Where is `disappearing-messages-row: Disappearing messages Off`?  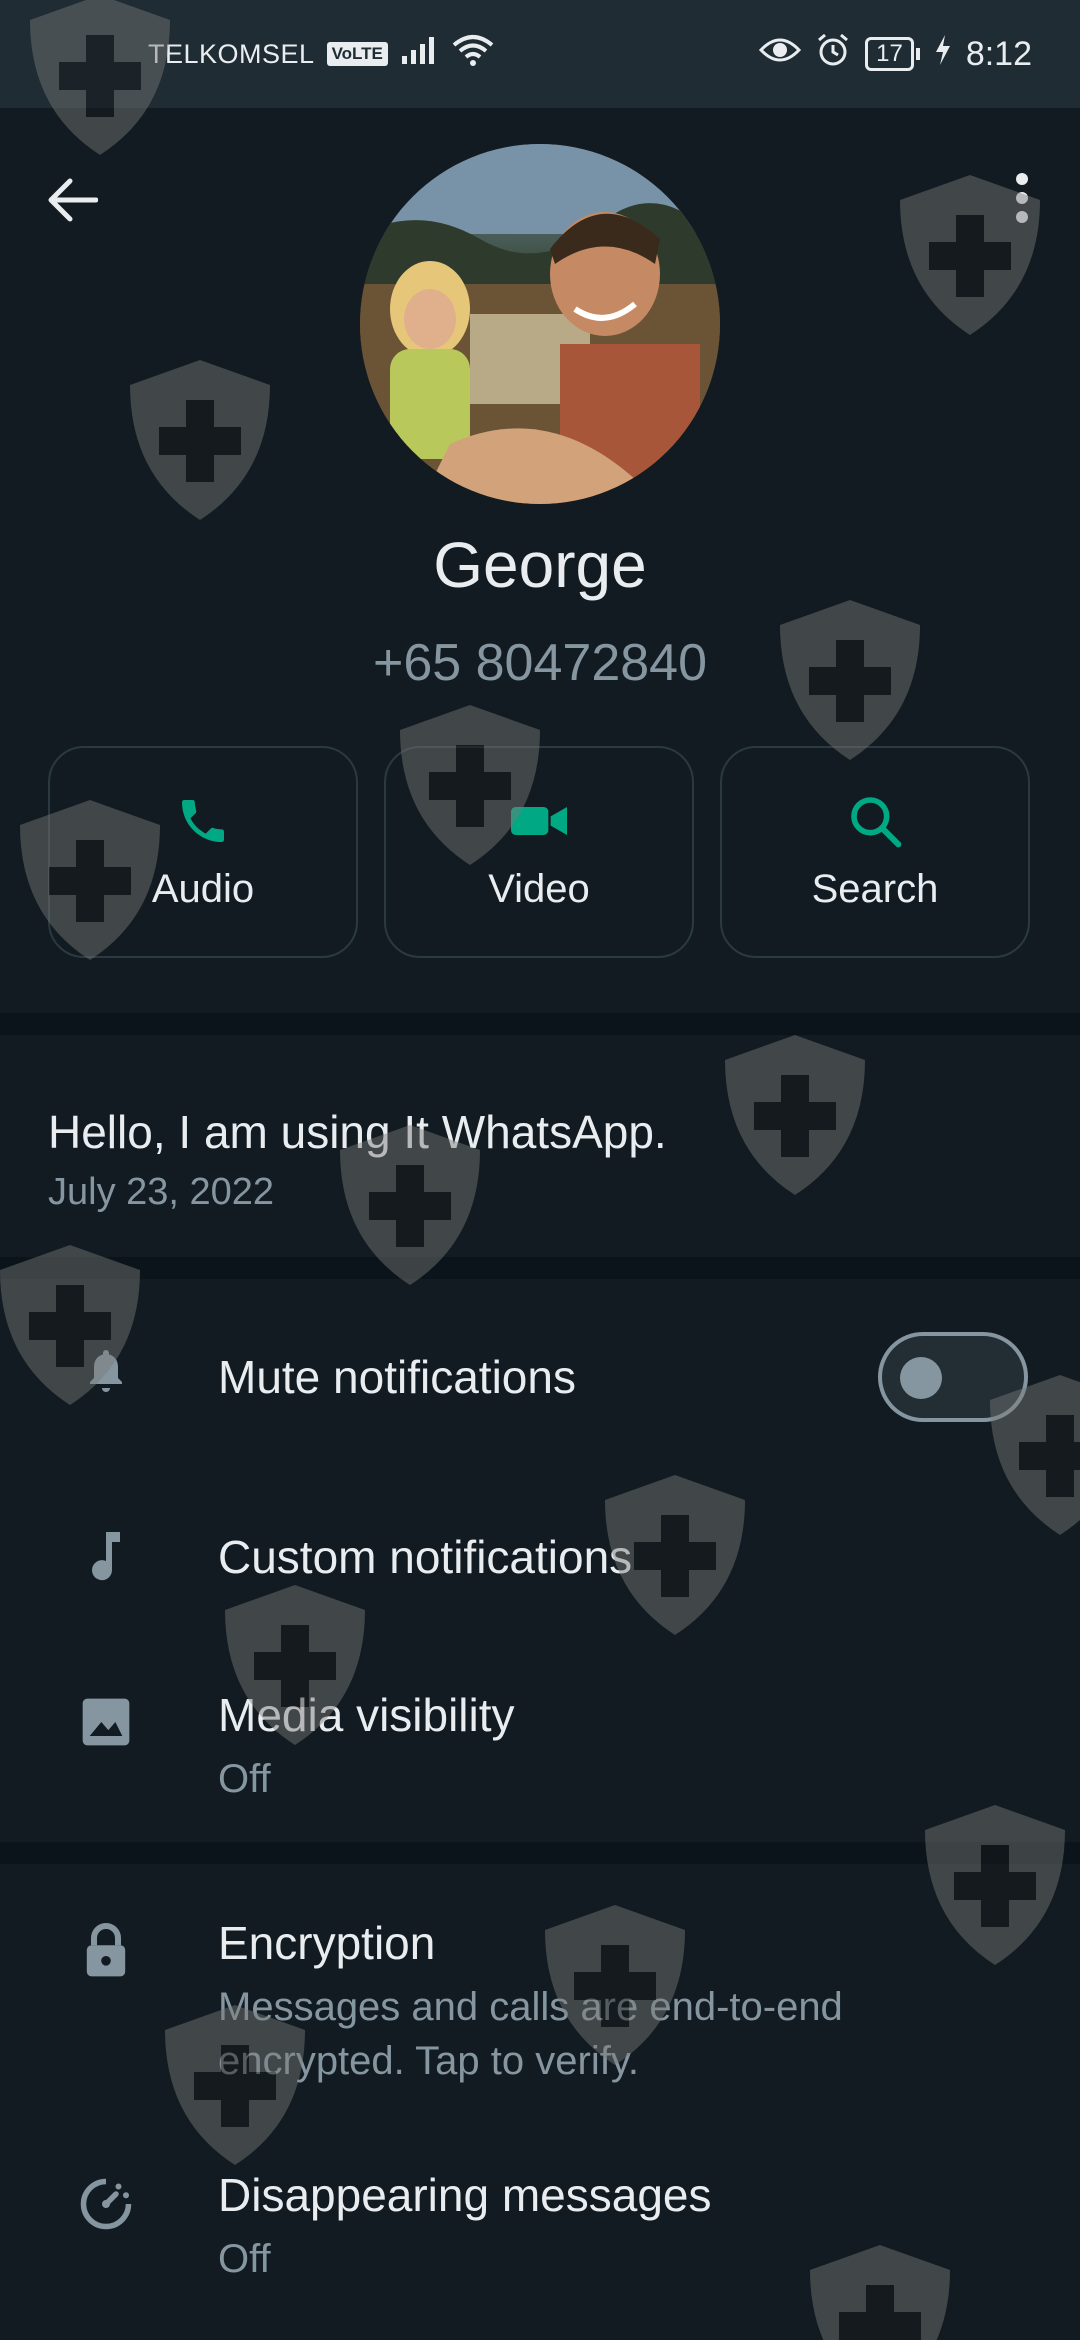 disappearing-messages-row: Disappearing messages Off is located at coordinates (540, 2227).